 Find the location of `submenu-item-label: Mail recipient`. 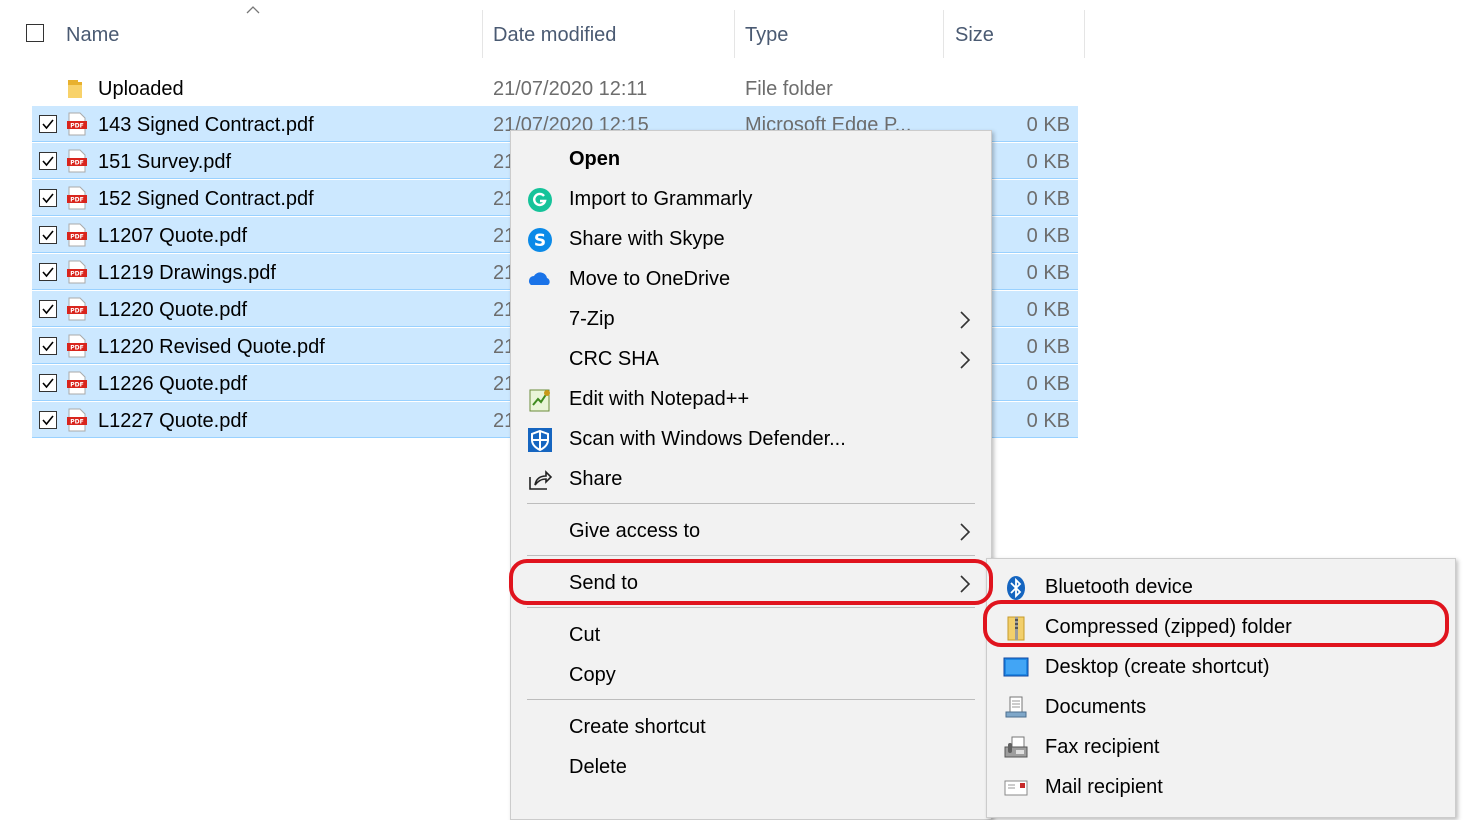

submenu-item-label: Mail recipient is located at coordinates (1104, 787).